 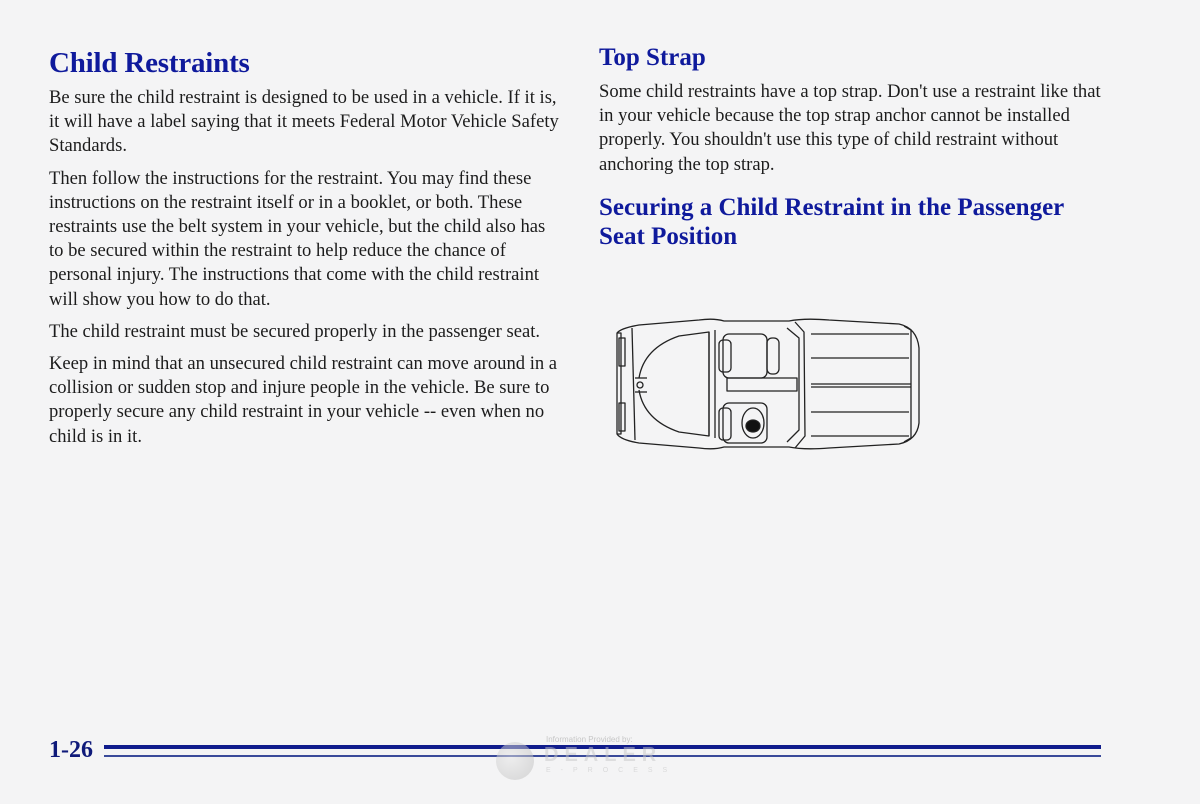 What do you see at coordinates (612, 770) in the screenshot?
I see `watermark-subtitle: E-PROCESS` at bounding box center [612, 770].